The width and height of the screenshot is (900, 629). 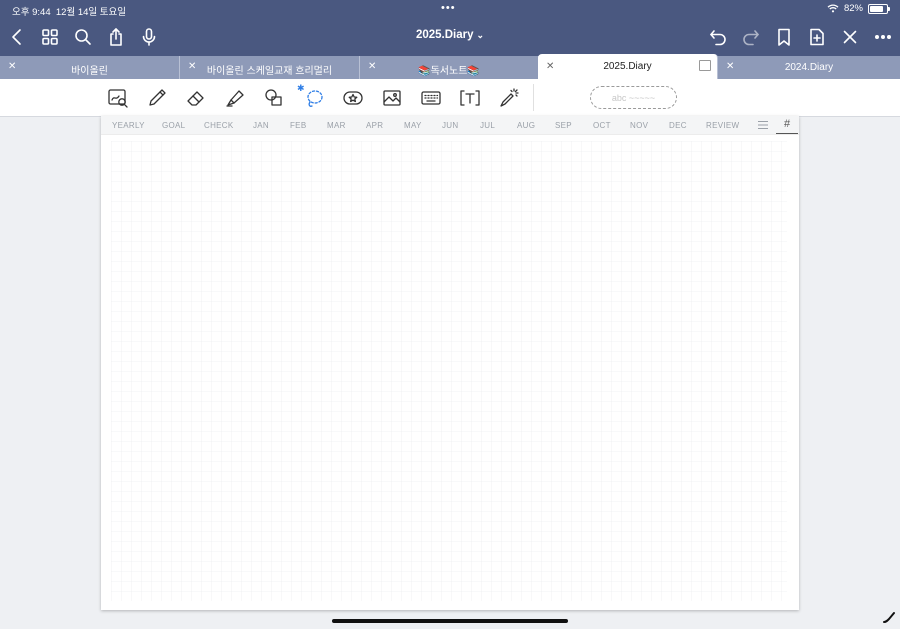 I want to click on tab-2024-diary: ✕ 2024.Diary, so click(x=809, y=67).